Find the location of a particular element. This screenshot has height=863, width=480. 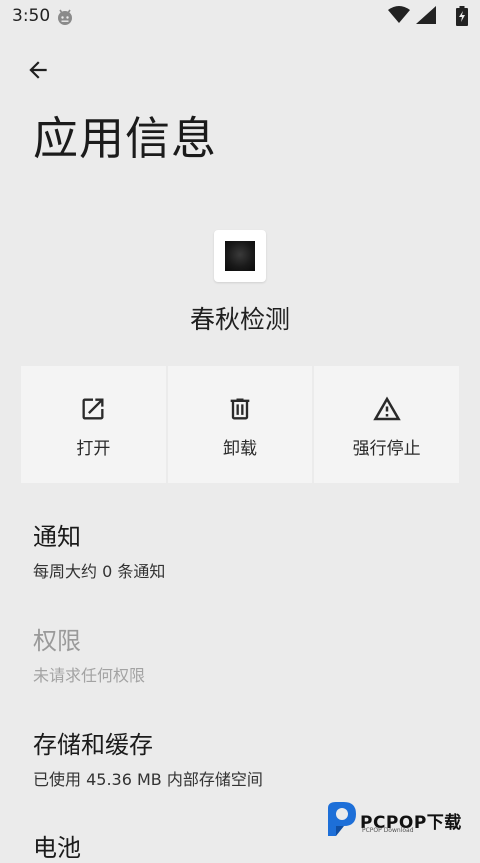

pcpop-logo-icon is located at coordinates (342, 819).